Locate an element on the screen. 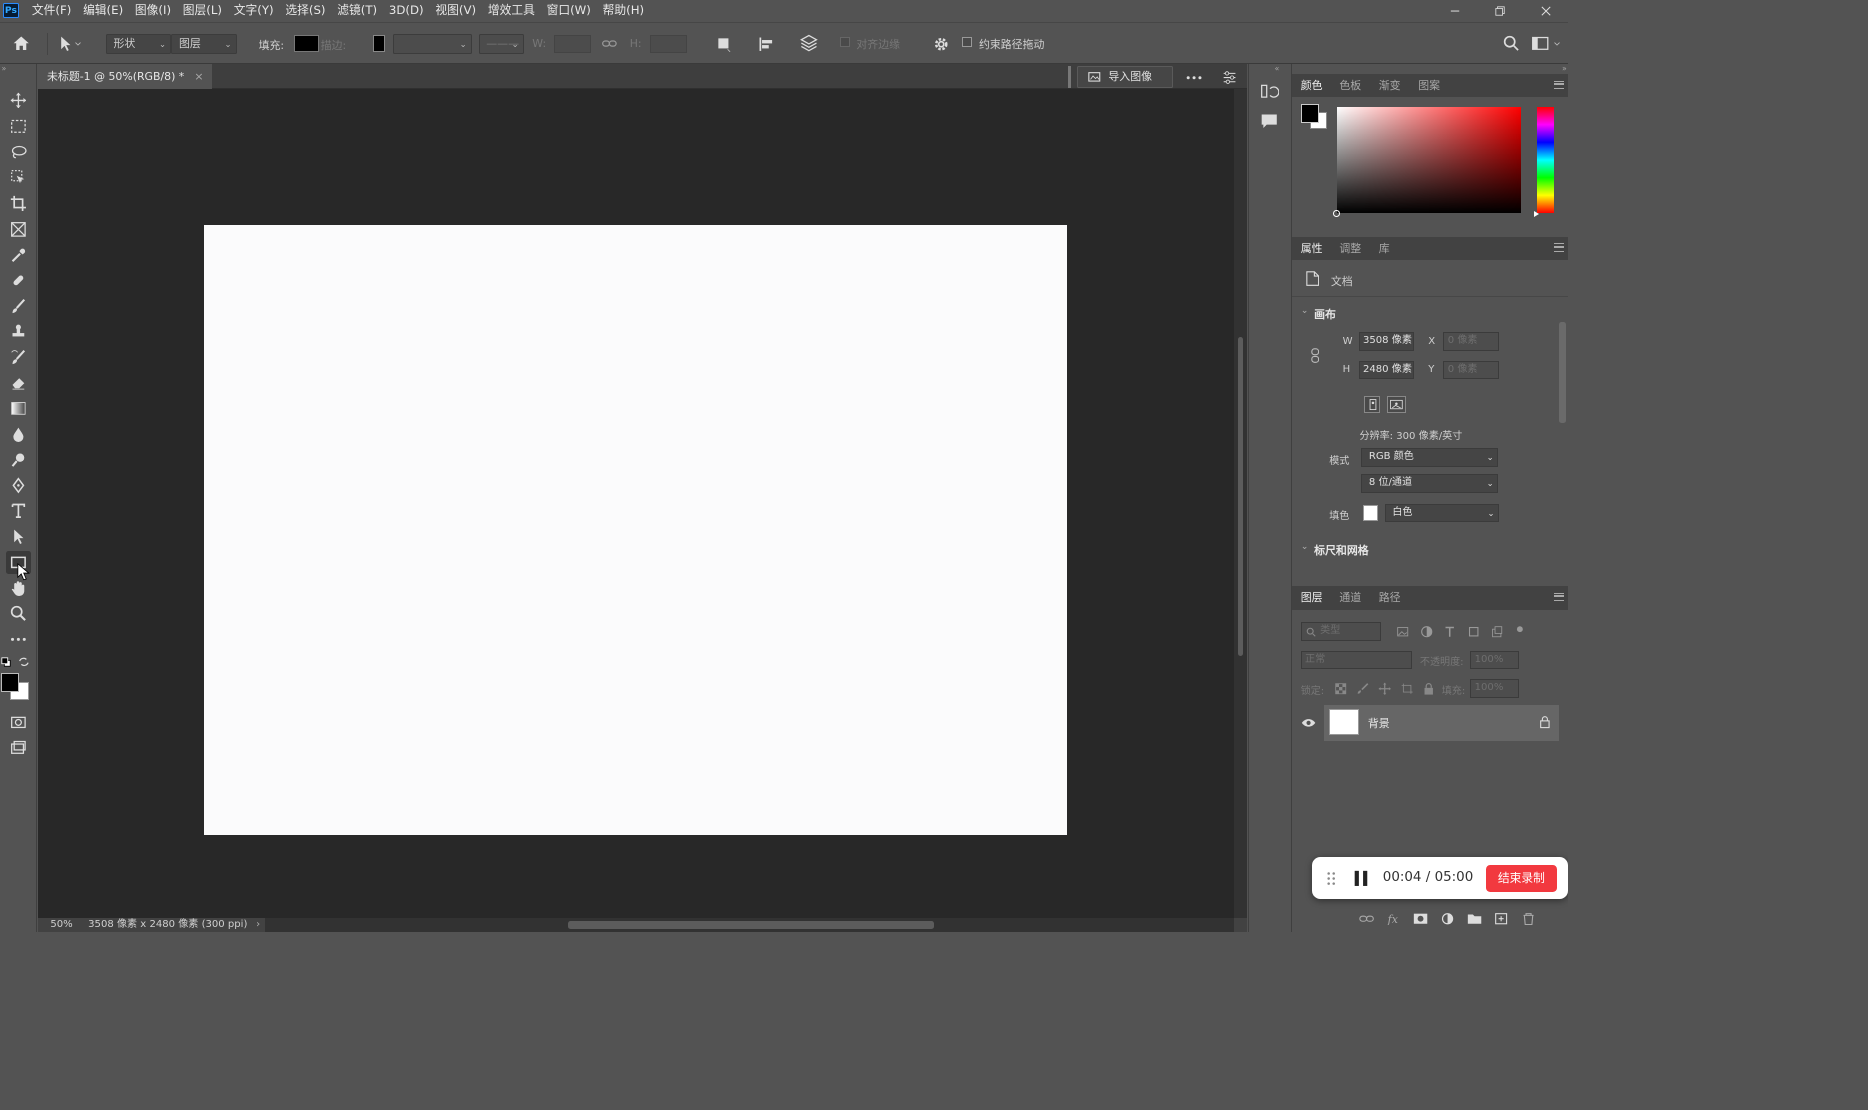 The width and height of the screenshot is (1868, 1110). tab-paths: 路径 is located at coordinates (1390, 598).